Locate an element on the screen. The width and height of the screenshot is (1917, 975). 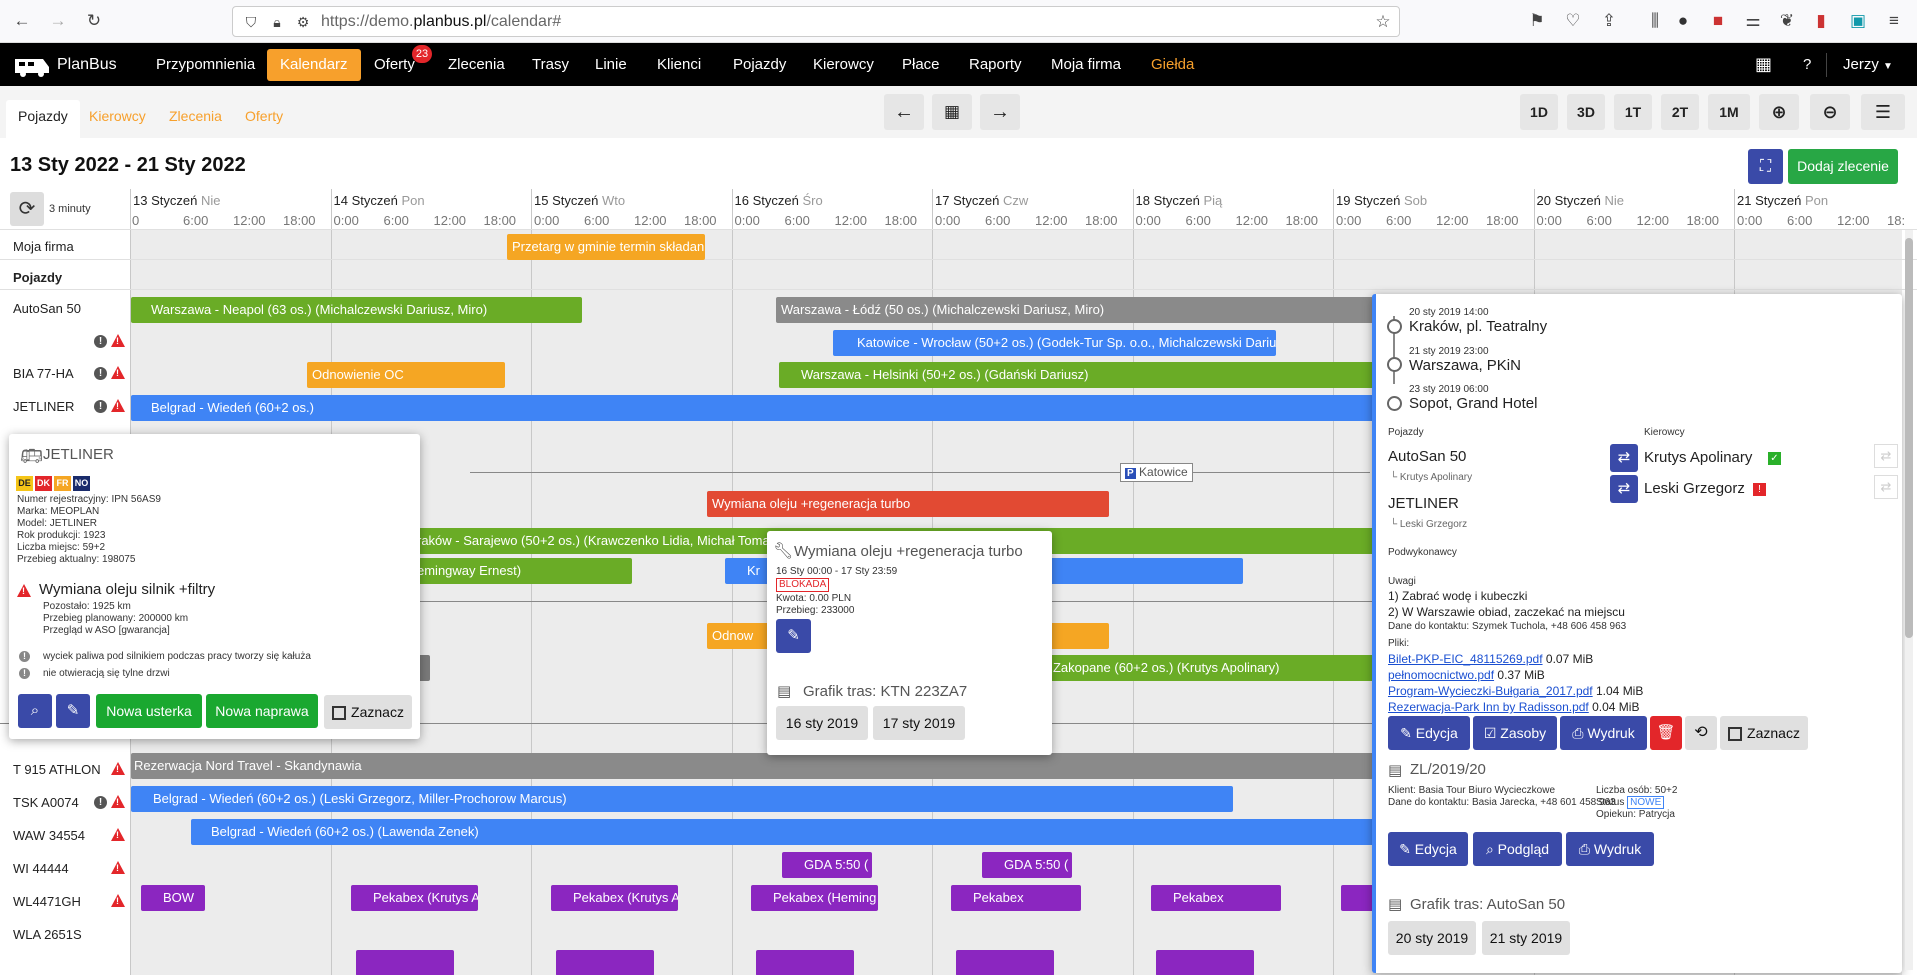
save-icon: ▣ is located at coordinates (1858, 21).